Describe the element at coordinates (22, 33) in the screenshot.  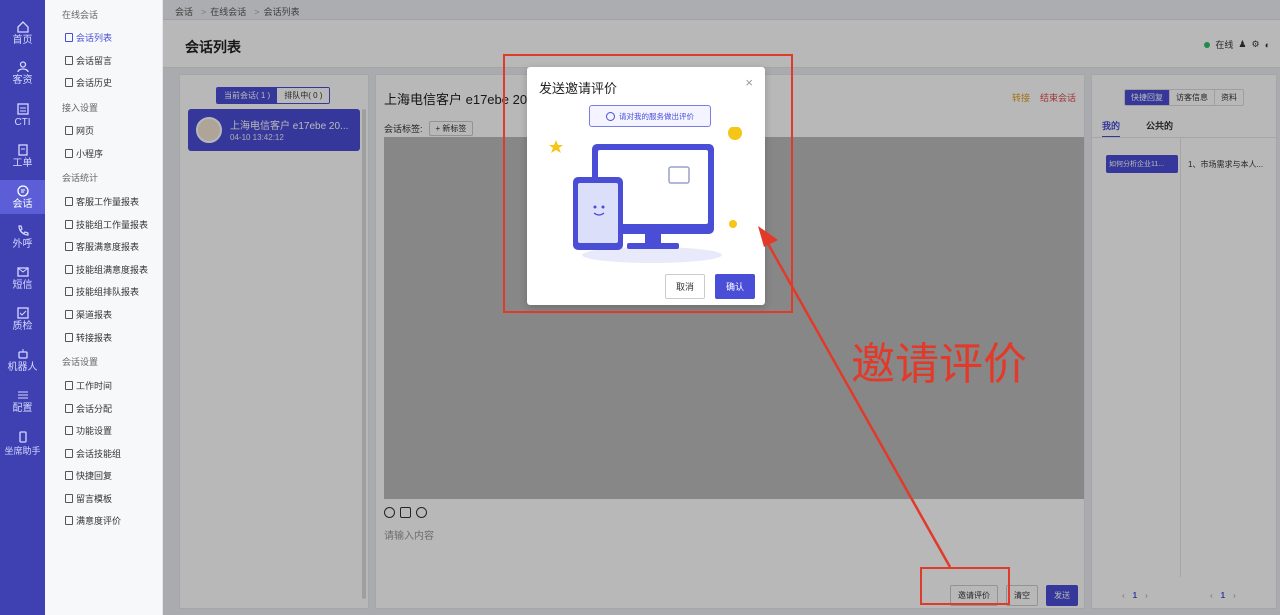
I see `rail-item-home: 首页` at that location.